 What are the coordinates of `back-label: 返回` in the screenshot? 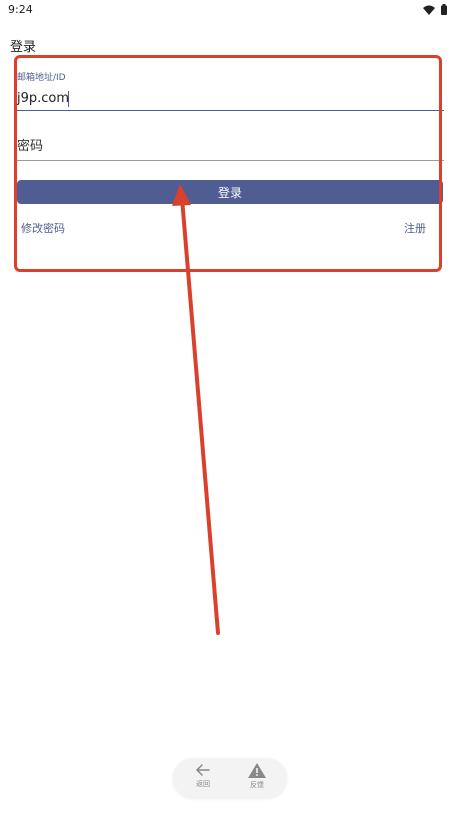 It's located at (203, 784).